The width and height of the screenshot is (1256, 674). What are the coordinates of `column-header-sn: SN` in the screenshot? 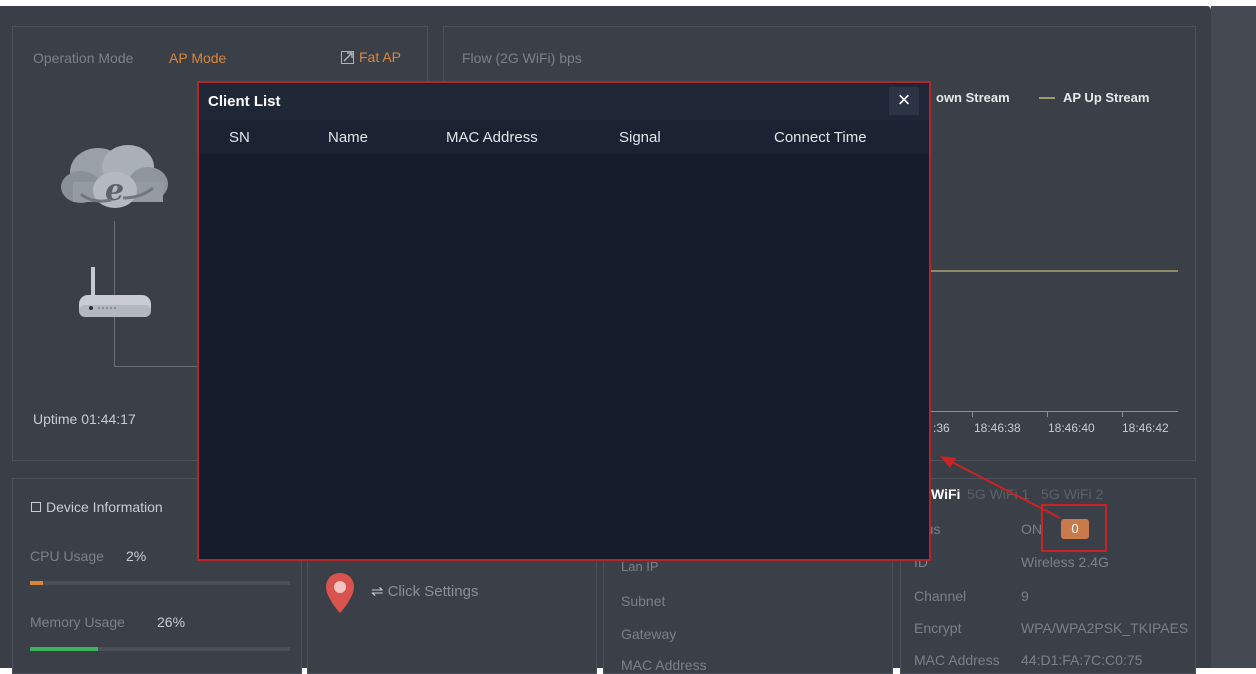 It's located at (239, 137).